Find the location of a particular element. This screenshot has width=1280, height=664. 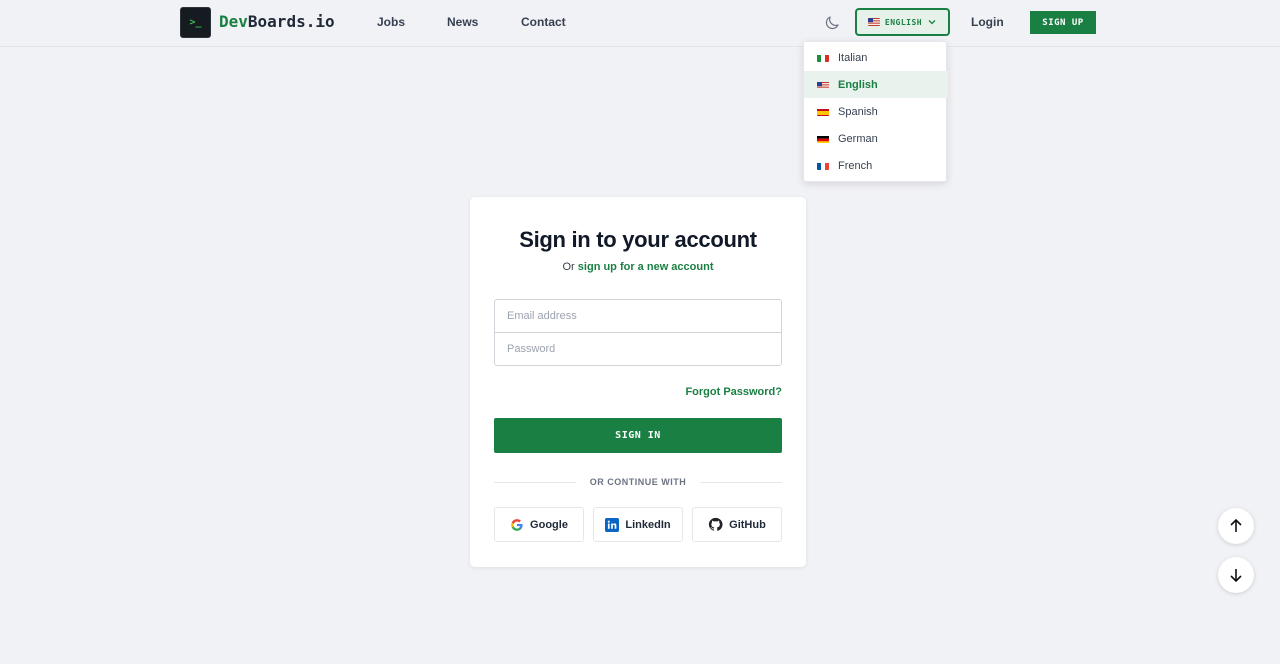

linkedin-icon is located at coordinates (612, 524).